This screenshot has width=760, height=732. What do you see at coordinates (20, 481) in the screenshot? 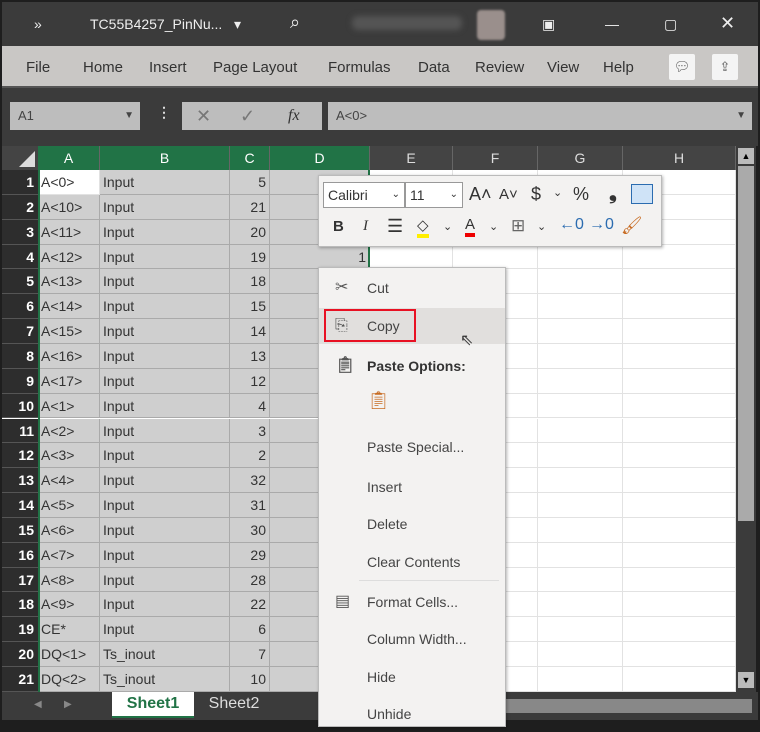
I see `row-header: 13` at bounding box center [20, 481].